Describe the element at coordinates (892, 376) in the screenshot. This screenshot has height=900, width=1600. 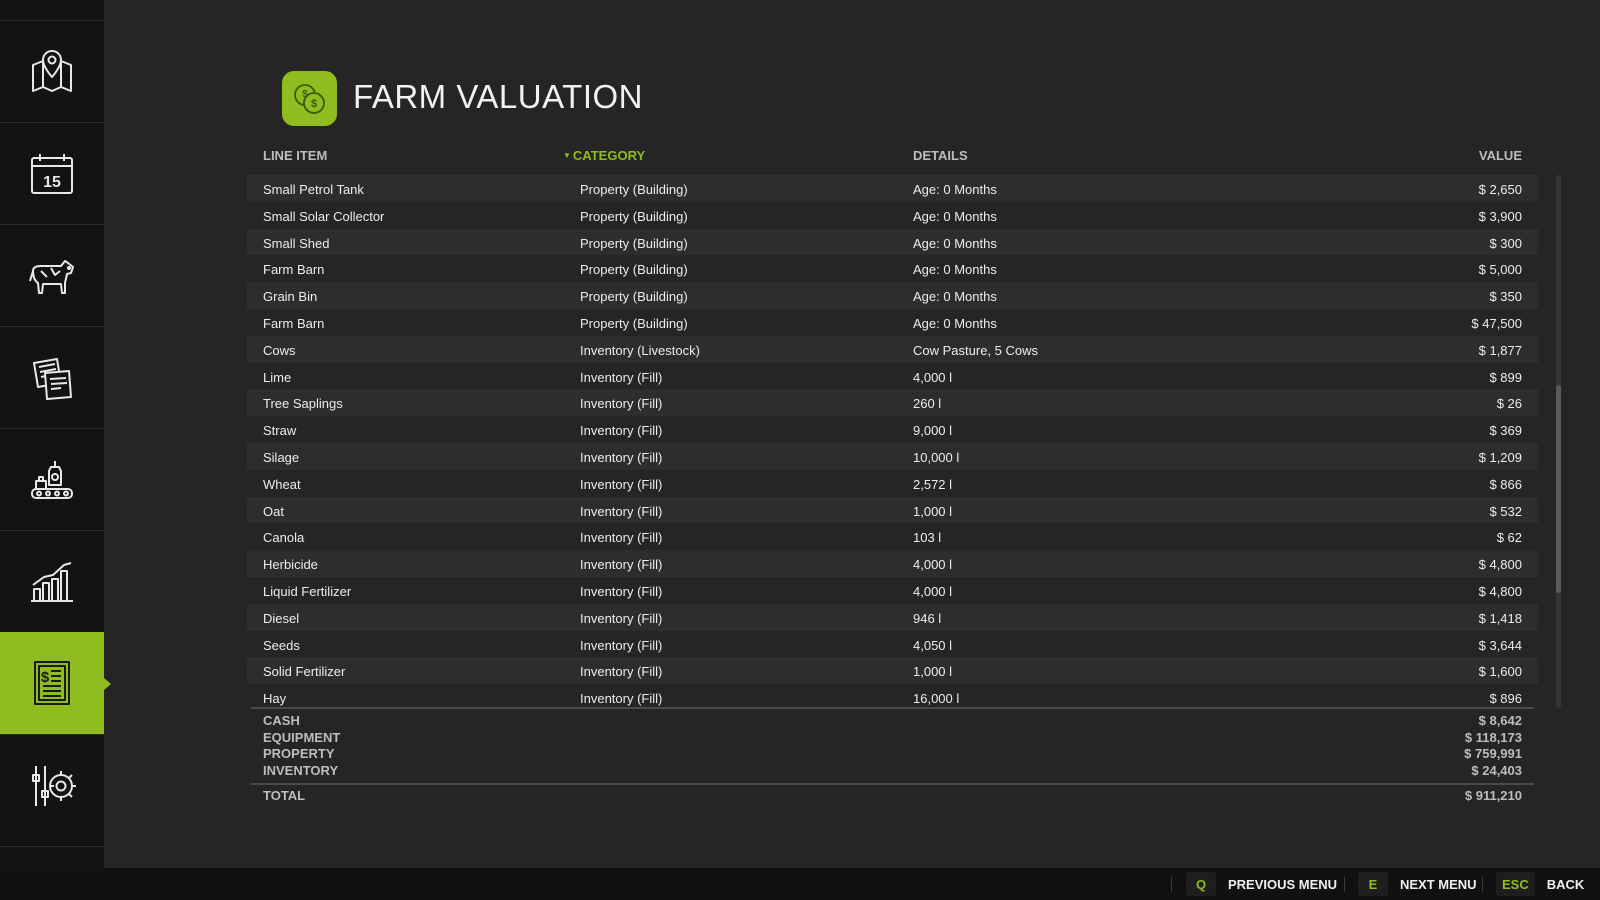
I see `table-row: Lime Inventory (Fill) 4,000 l $ 899` at that location.